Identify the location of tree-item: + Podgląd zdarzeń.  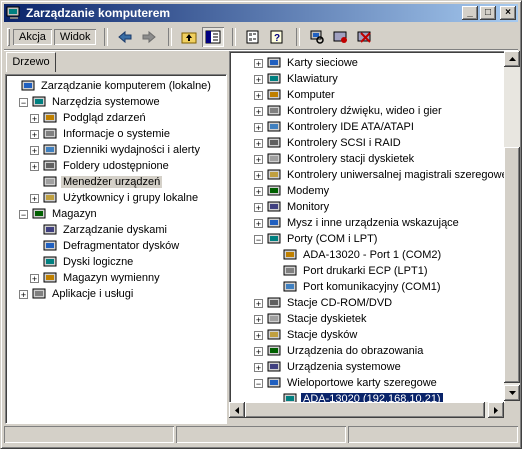
(89, 118).